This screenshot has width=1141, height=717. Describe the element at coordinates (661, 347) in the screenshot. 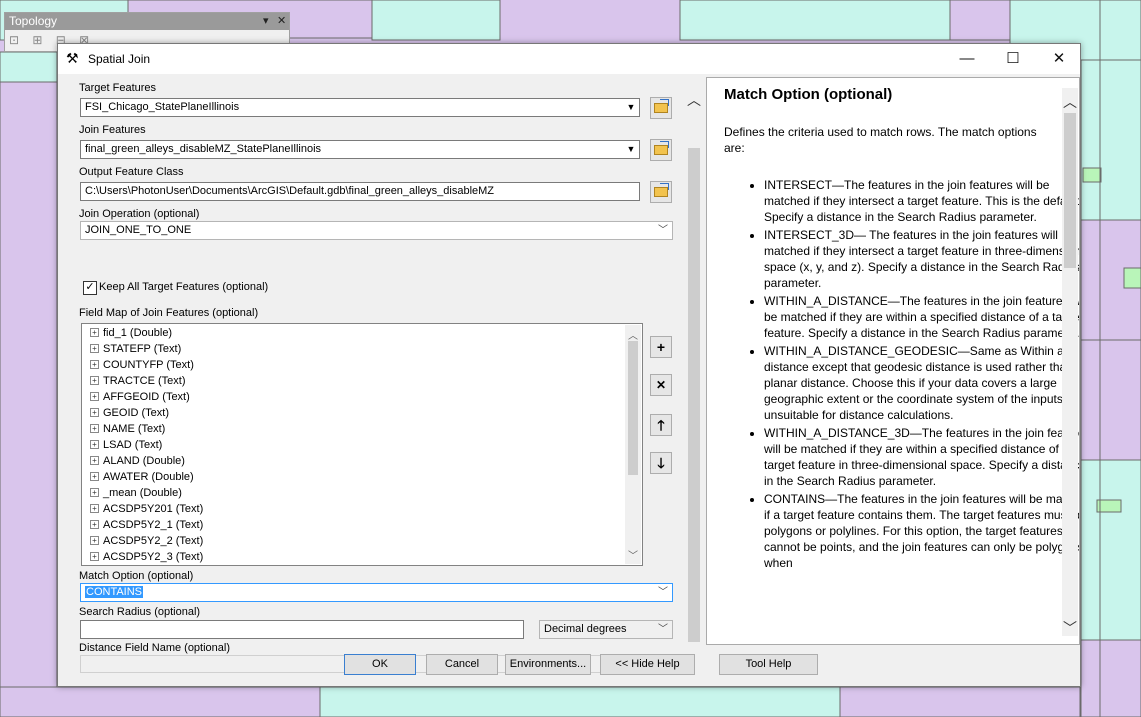

I see `add-field-button: +` at that location.